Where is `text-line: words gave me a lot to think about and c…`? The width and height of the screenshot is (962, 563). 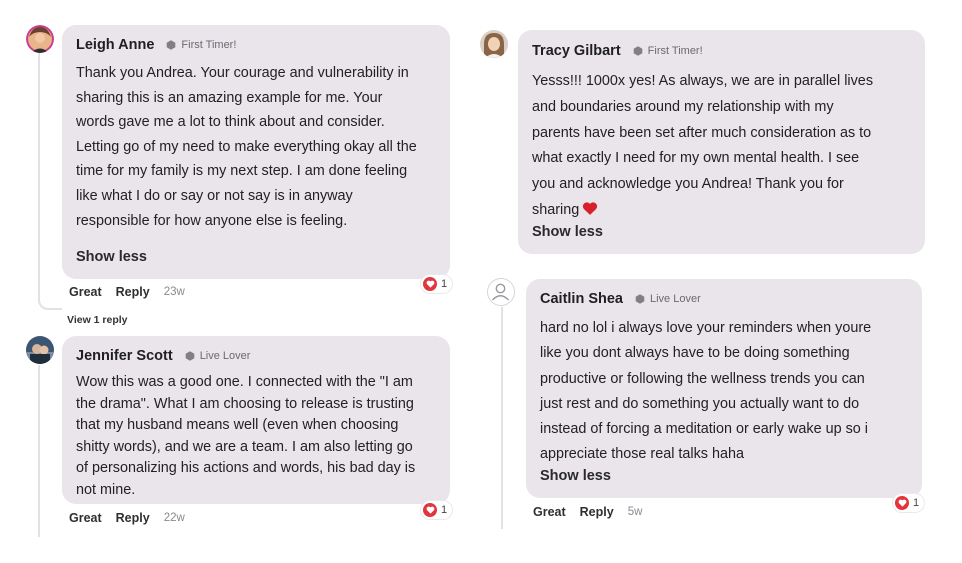
text-line: words gave me a lot to think about and c… is located at coordinates (230, 122).